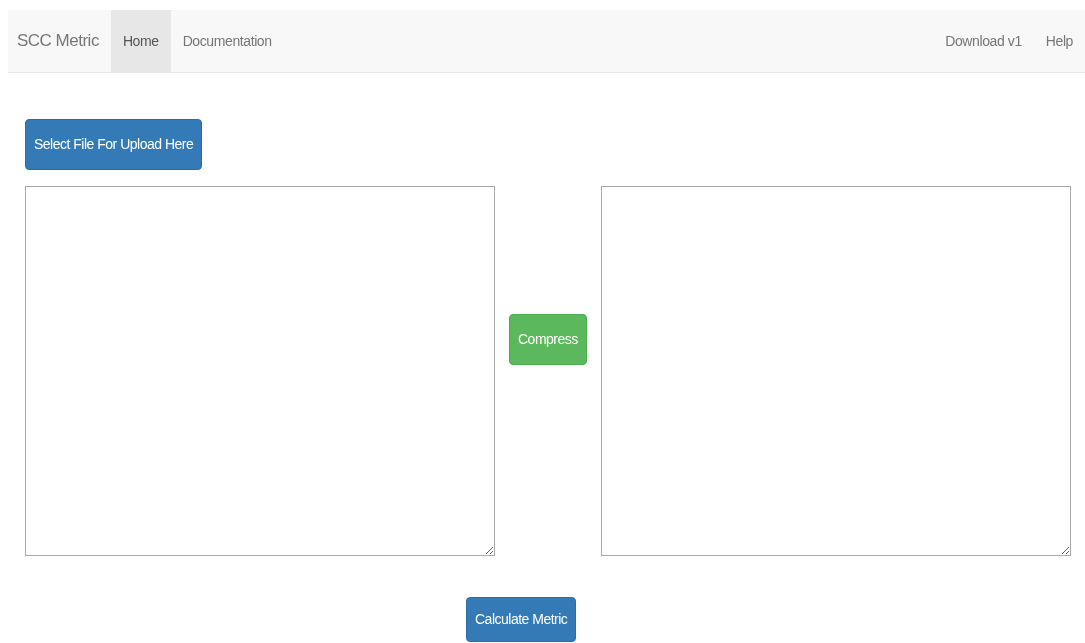 The image size is (1085, 643). What do you see at coordinates (983, 41) in the screenshot?
I see `nav-link: Download v1` at bounding box center [983, 41].